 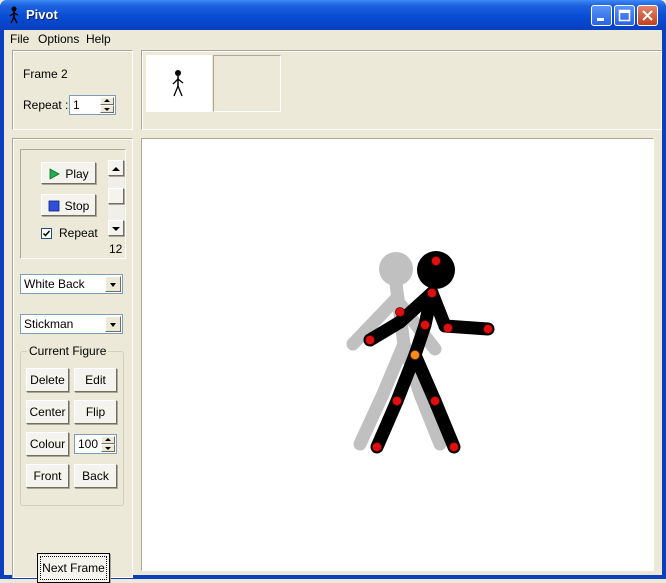 I want to click on colour-button: Colour, so click(x=47, y=444).